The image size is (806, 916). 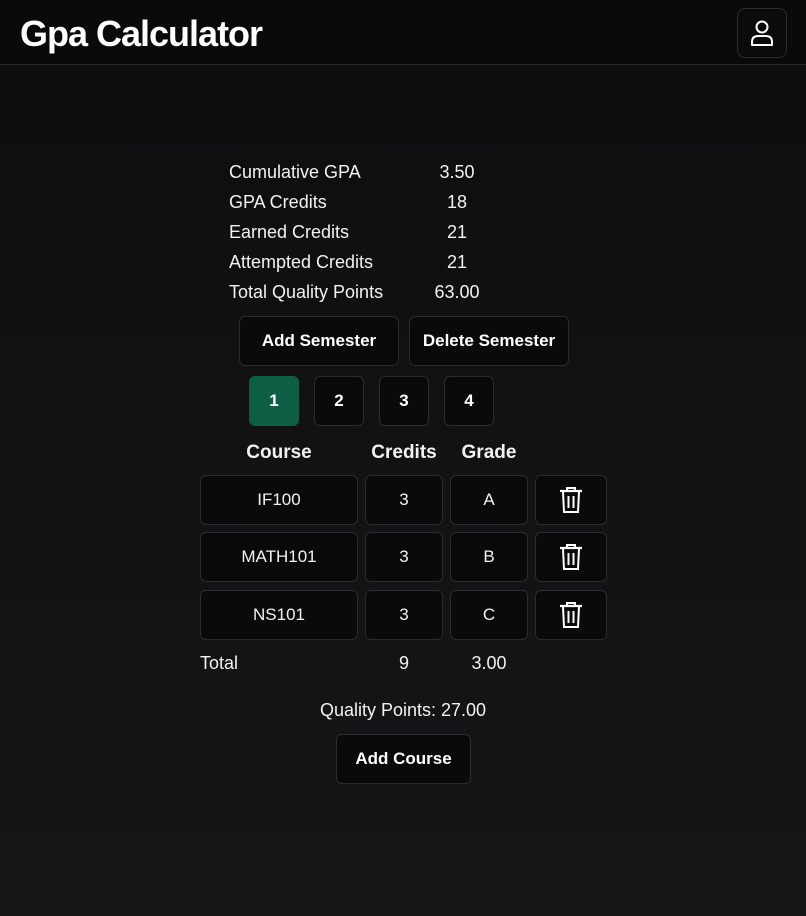 What do you see at coordinates (489, 452) in the screenshot?
I see `grade-column-header: Grade` at bounding box center [489, 452].